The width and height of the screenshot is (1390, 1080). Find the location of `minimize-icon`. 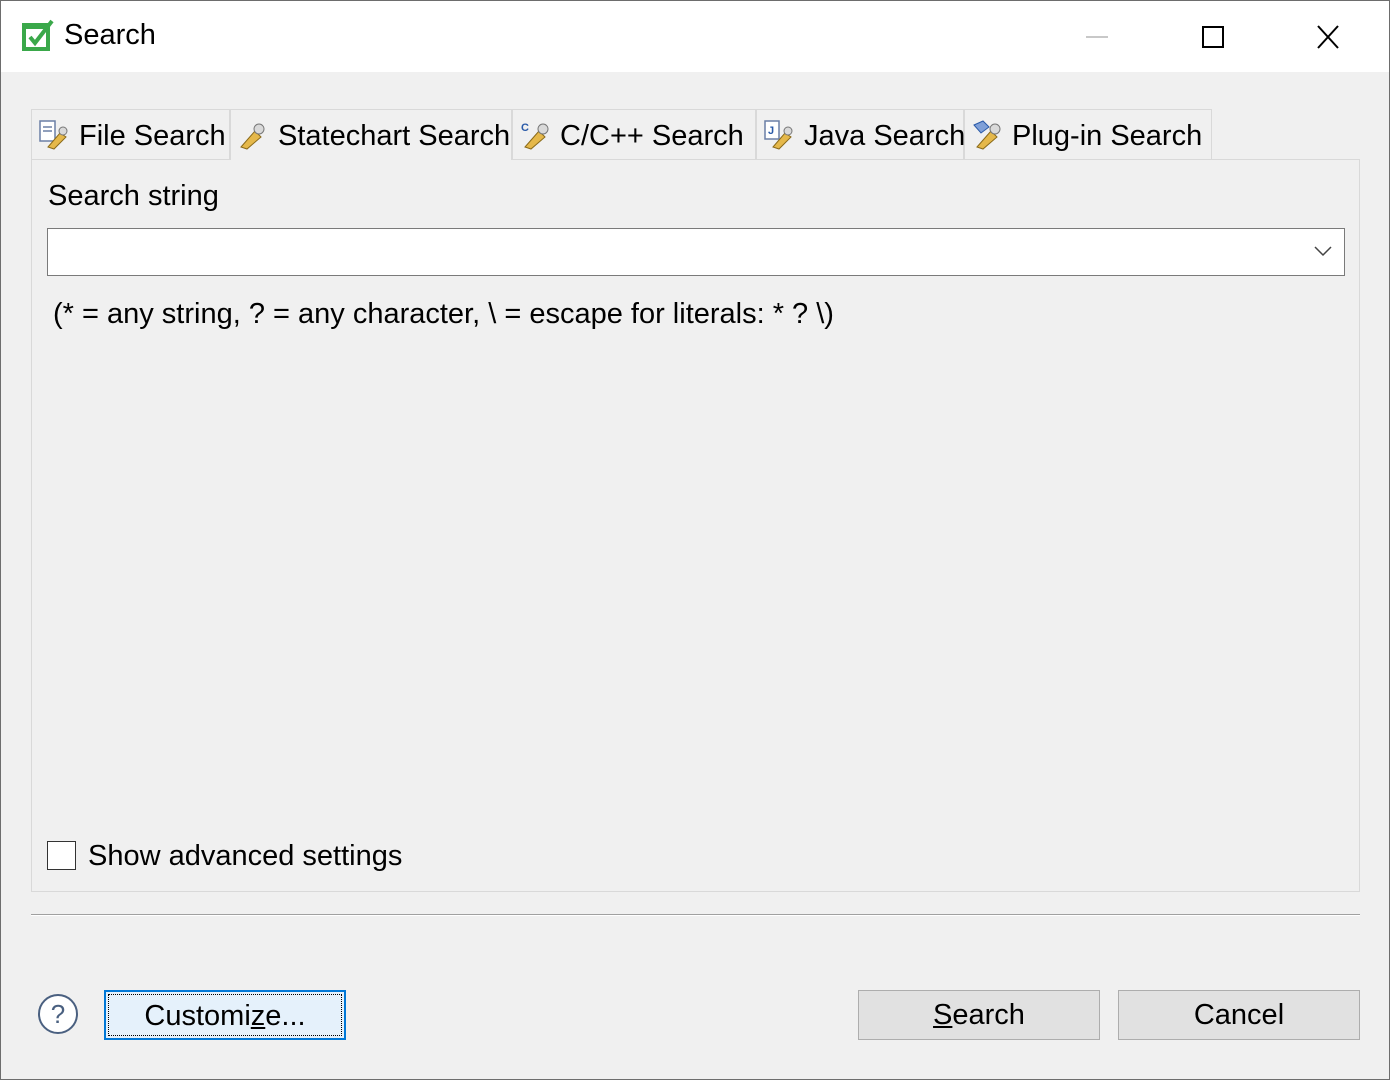

minimize-icon is located at coordinates (1097, 37).